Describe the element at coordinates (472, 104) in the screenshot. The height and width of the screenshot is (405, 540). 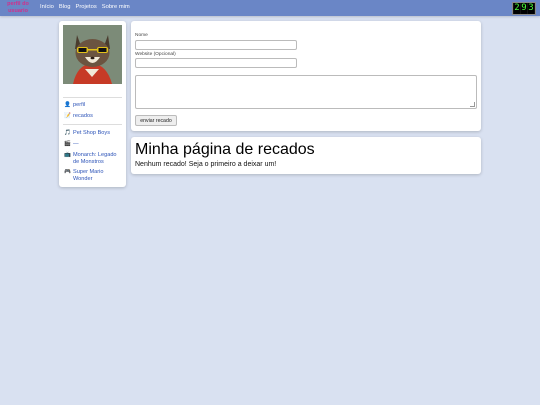
I see `resize-handle` at that location.